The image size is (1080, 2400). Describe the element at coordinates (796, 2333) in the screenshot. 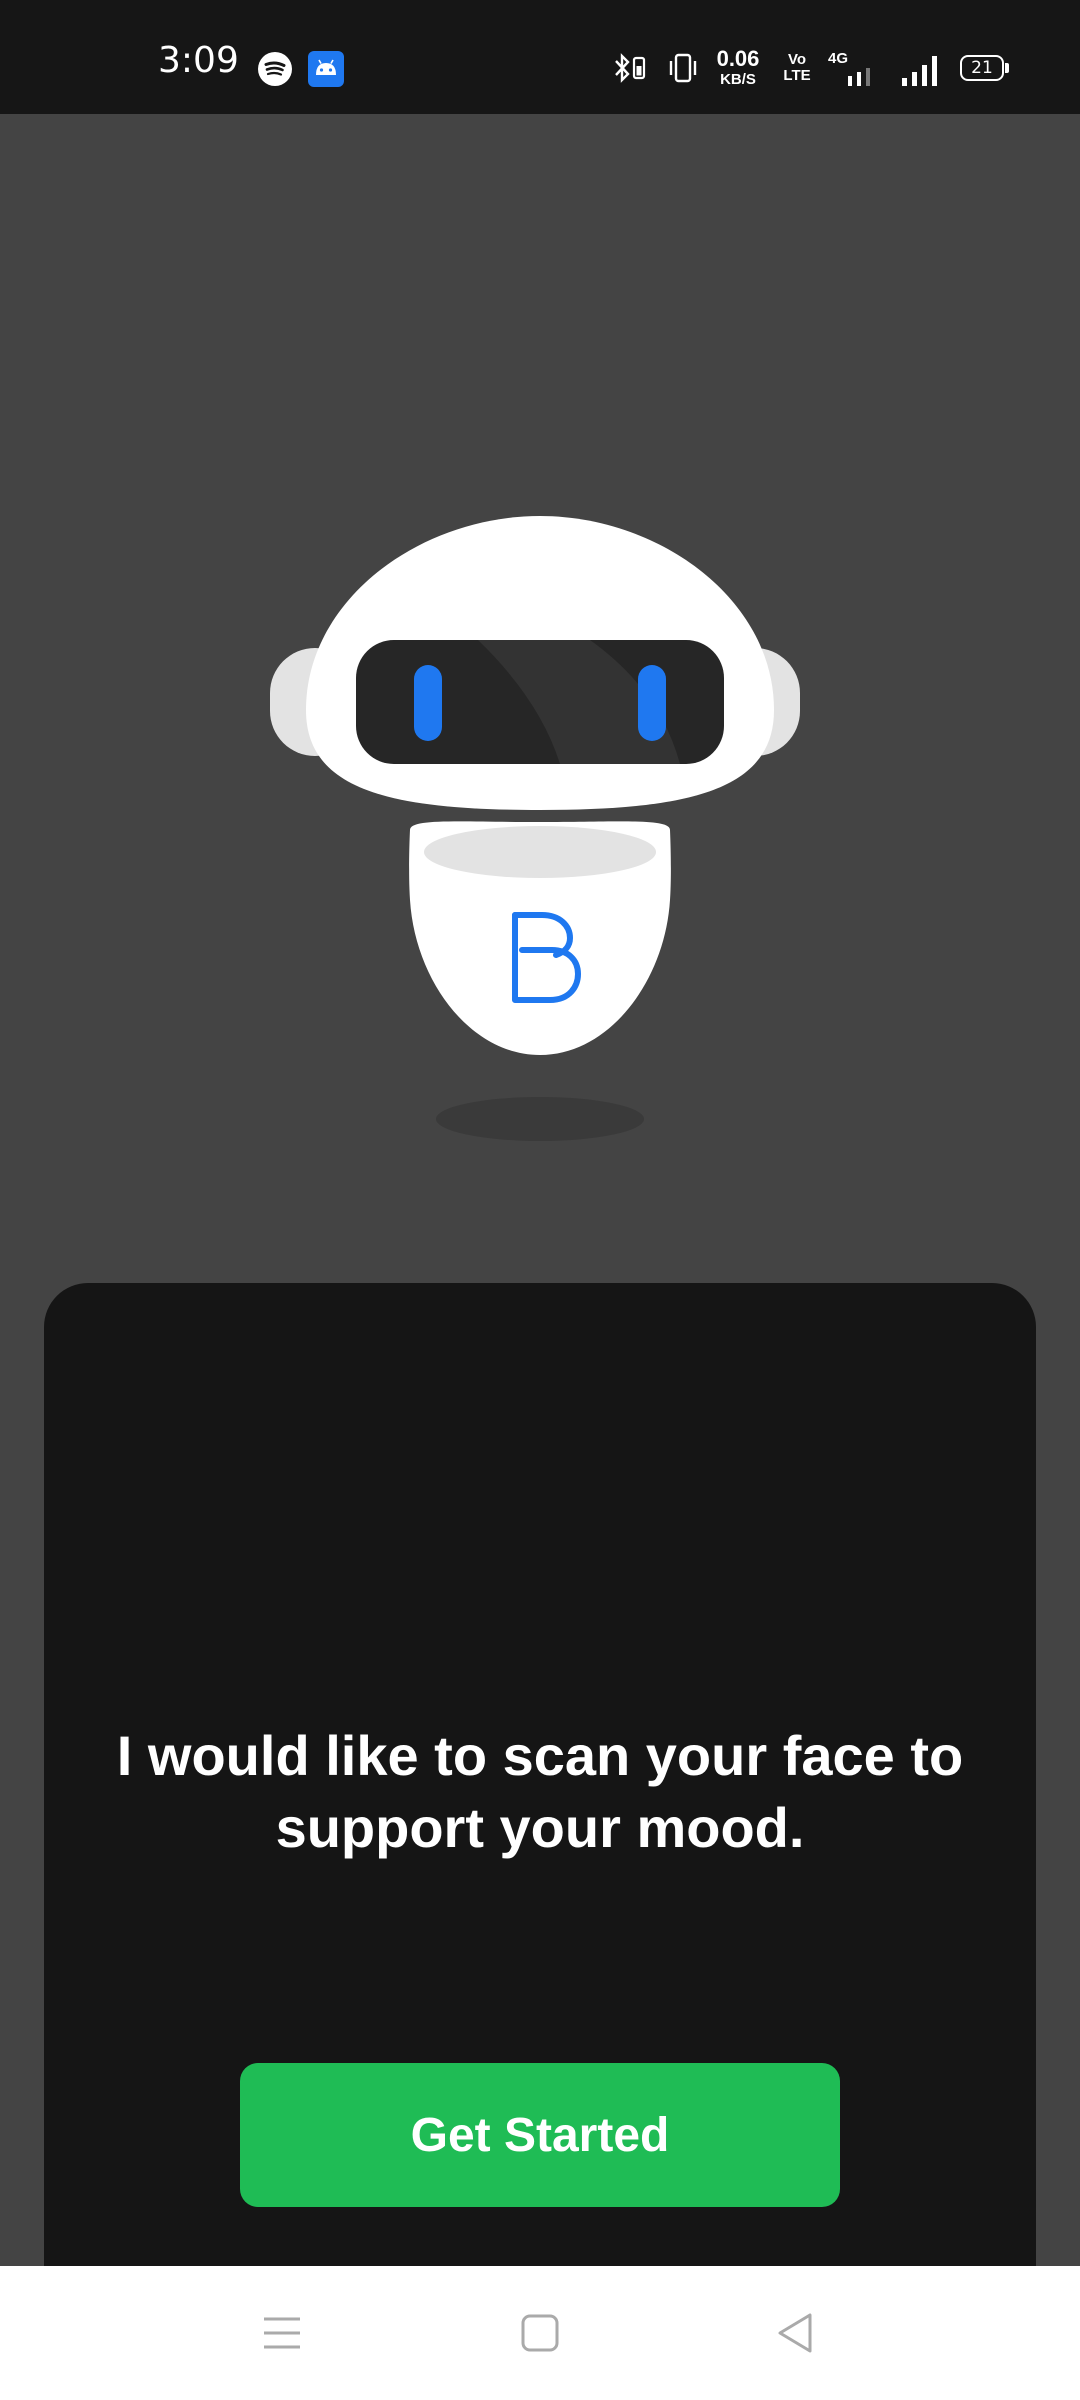

I see `back-icon` at that location.